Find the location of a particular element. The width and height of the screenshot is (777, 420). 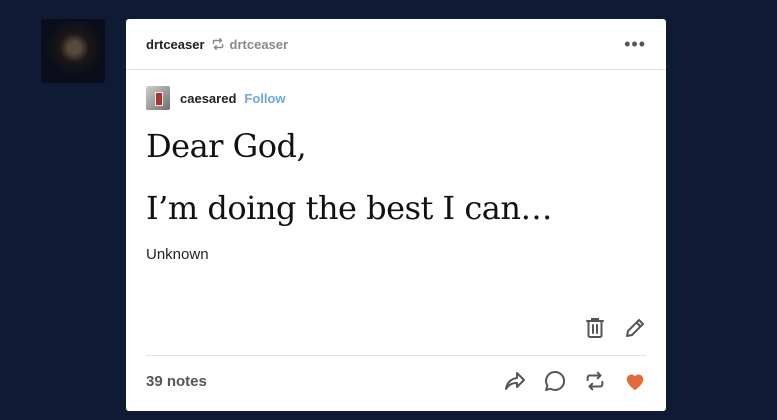

blog-avatar is located at coordinates (73, 51).